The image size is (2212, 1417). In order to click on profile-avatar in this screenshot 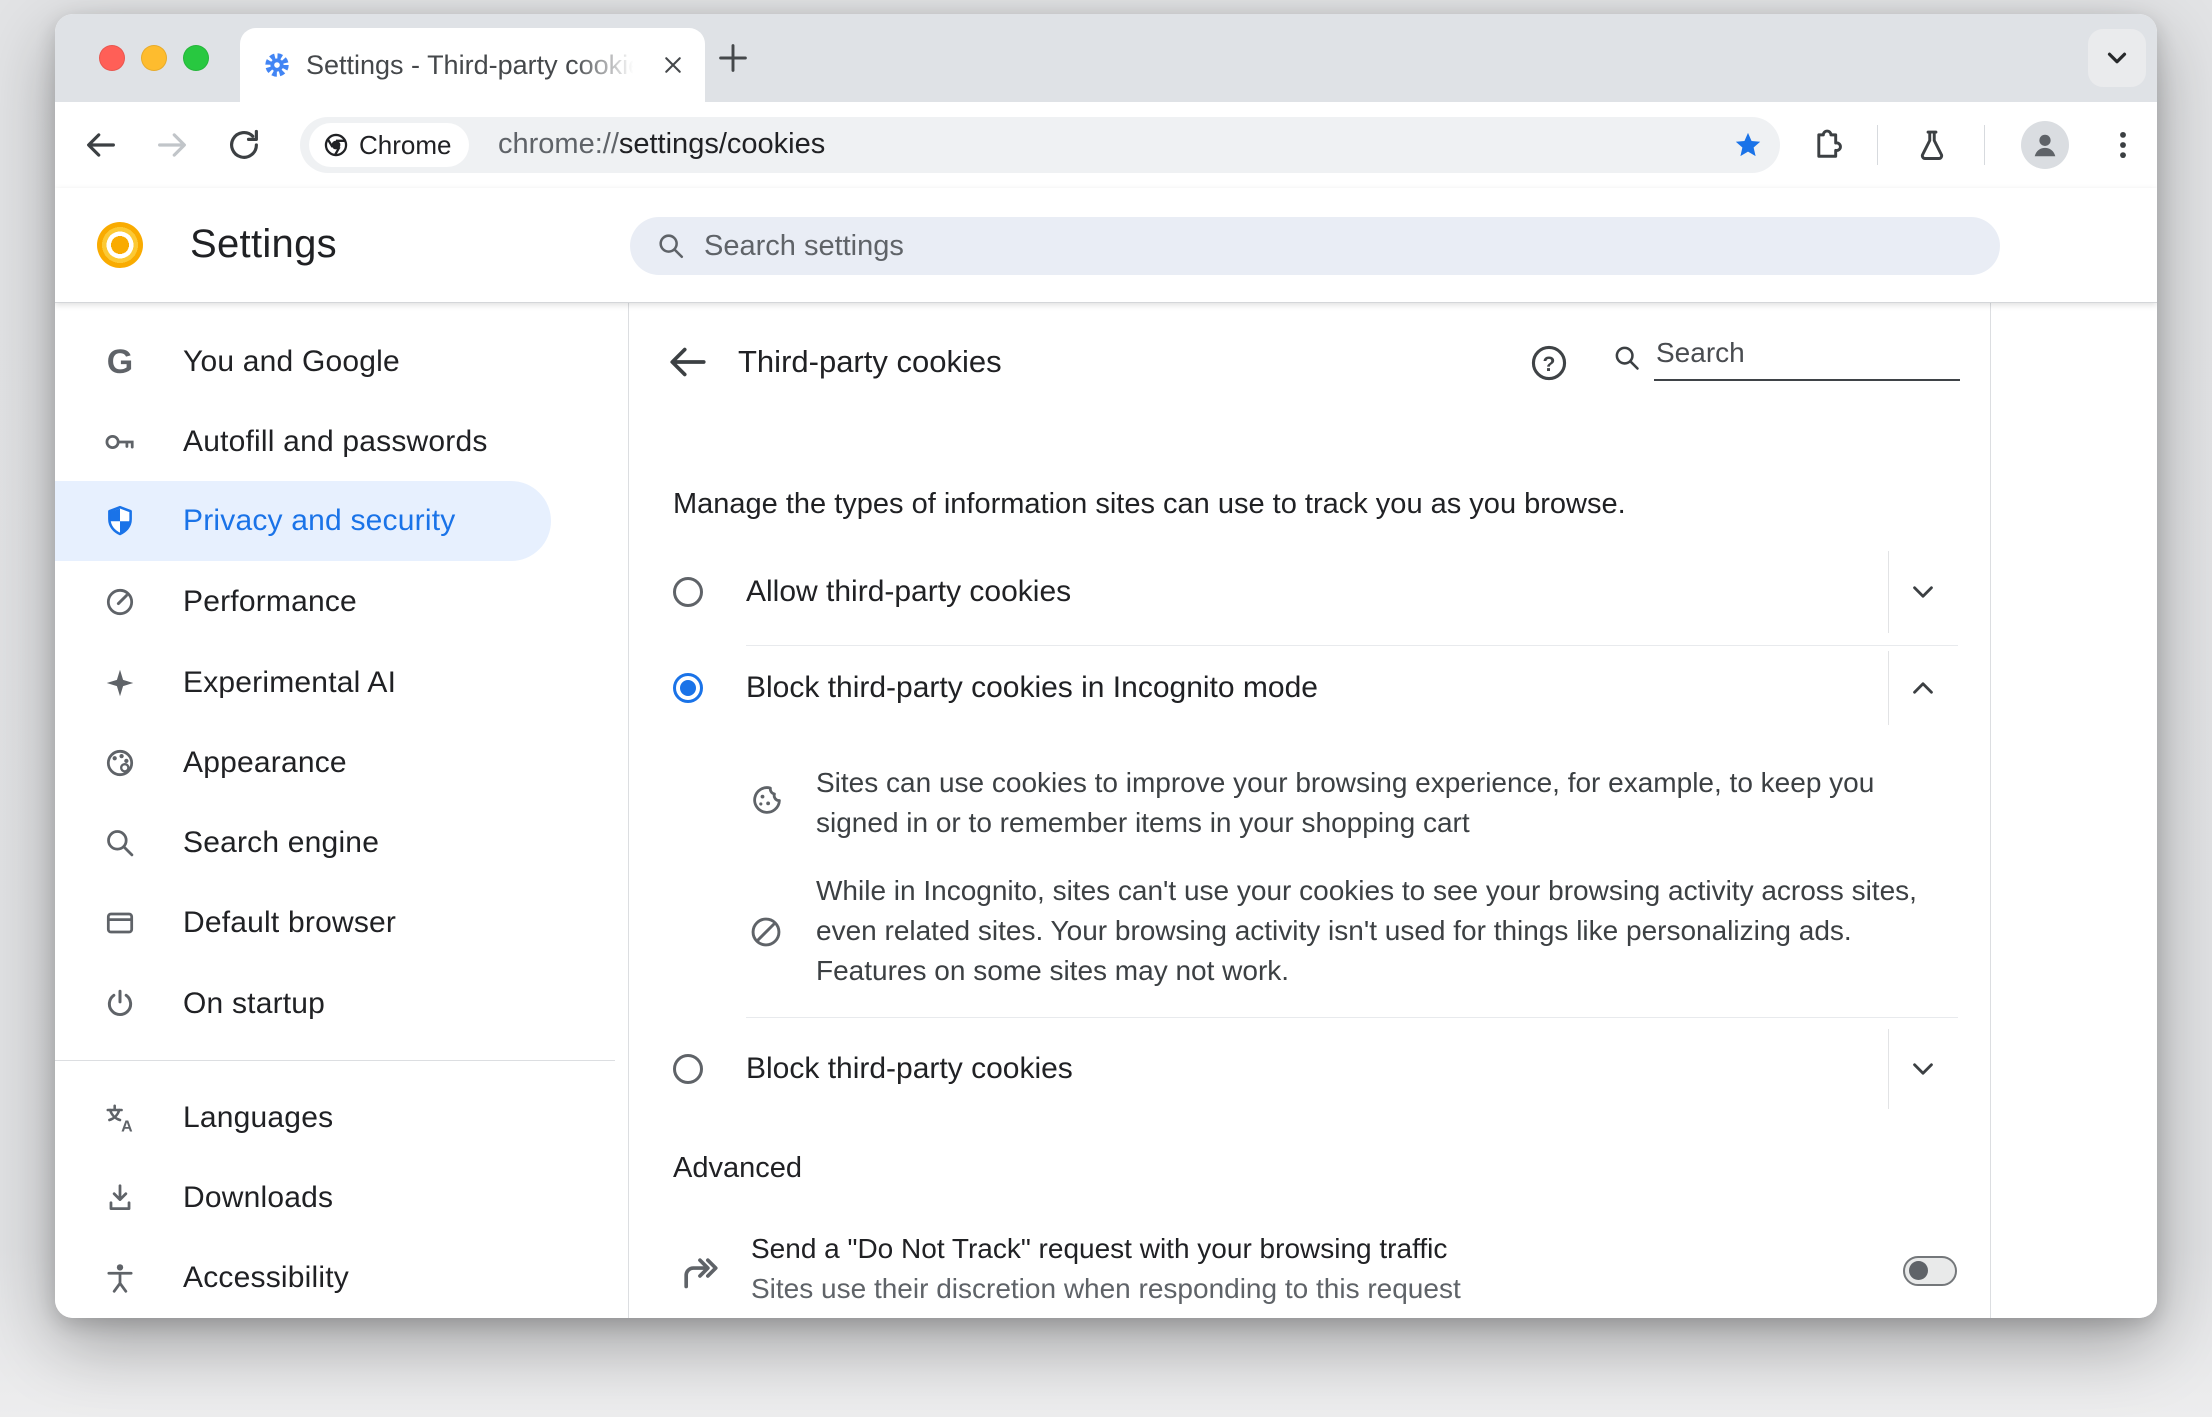, I will do `click(2045, 145)`.